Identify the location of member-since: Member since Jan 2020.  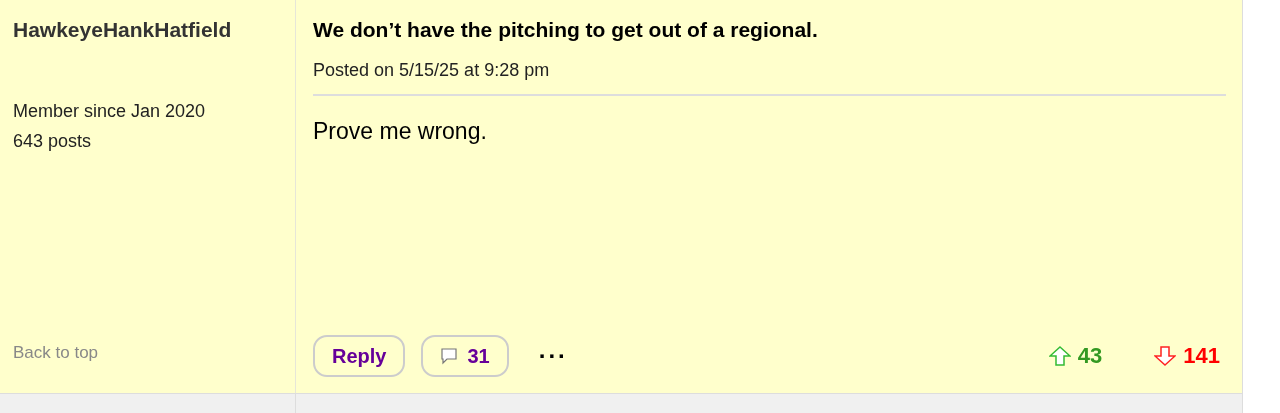
(110, 111).